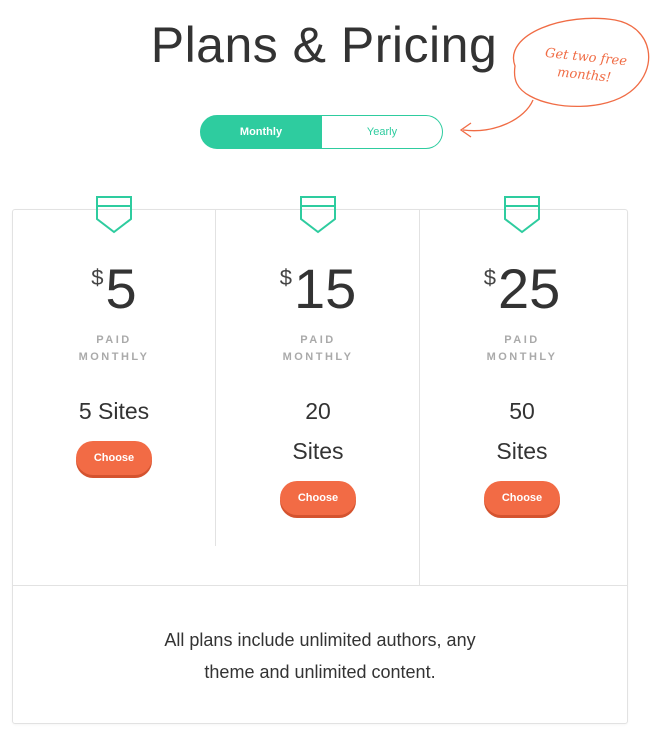 This screenshot has height=741, width=665. I want to click on plan-price: $ 25, so click(522, 292).